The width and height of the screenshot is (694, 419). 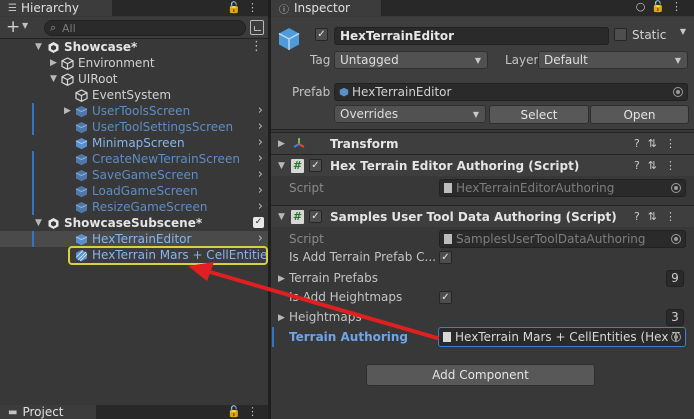 I want to click on scene-row-showcase: ▼ Showcase* ⋮, so click(x=134, y=47).